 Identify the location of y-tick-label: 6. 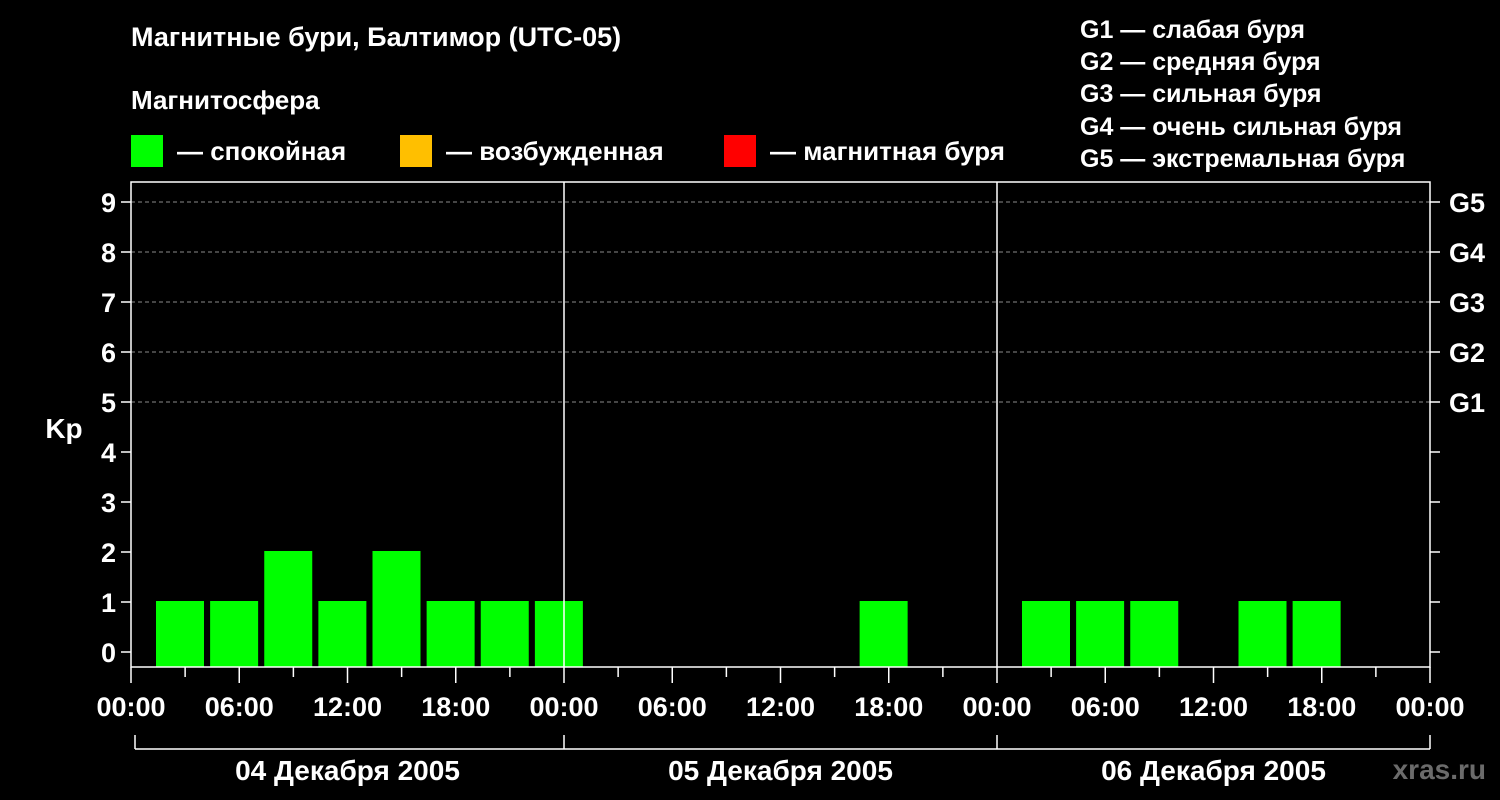
(108, 353).